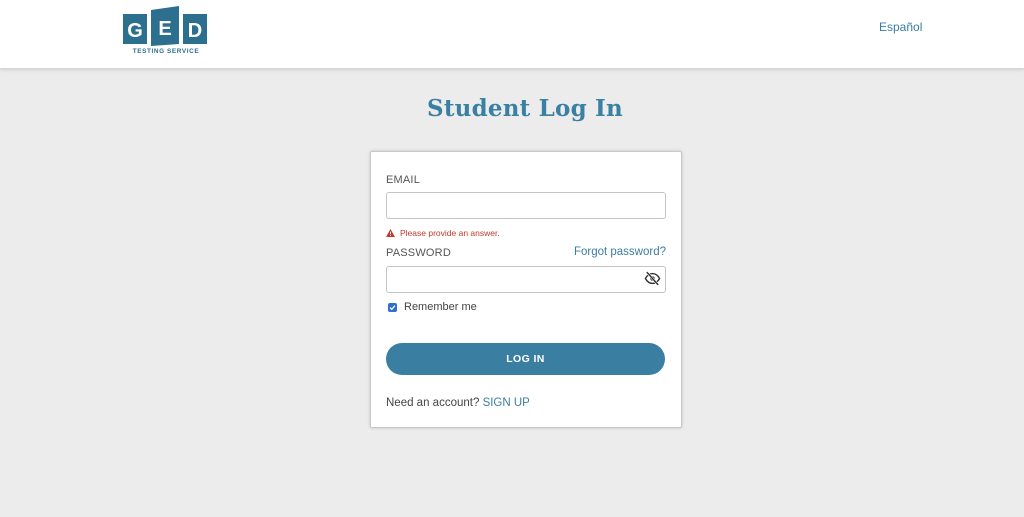 Image resolution: width=1024 pixels, height=517 pixels. What do you see at coordinates (195, 31) in the screenshot?
I see `logo-letter-d: D` at bounding box center [195, 31].